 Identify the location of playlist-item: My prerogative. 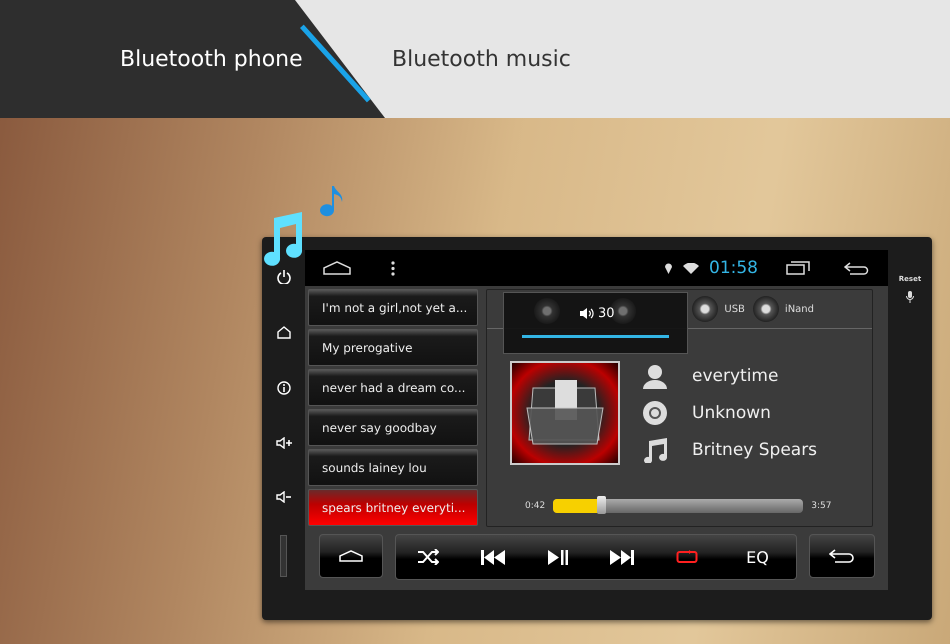
(393, 347).